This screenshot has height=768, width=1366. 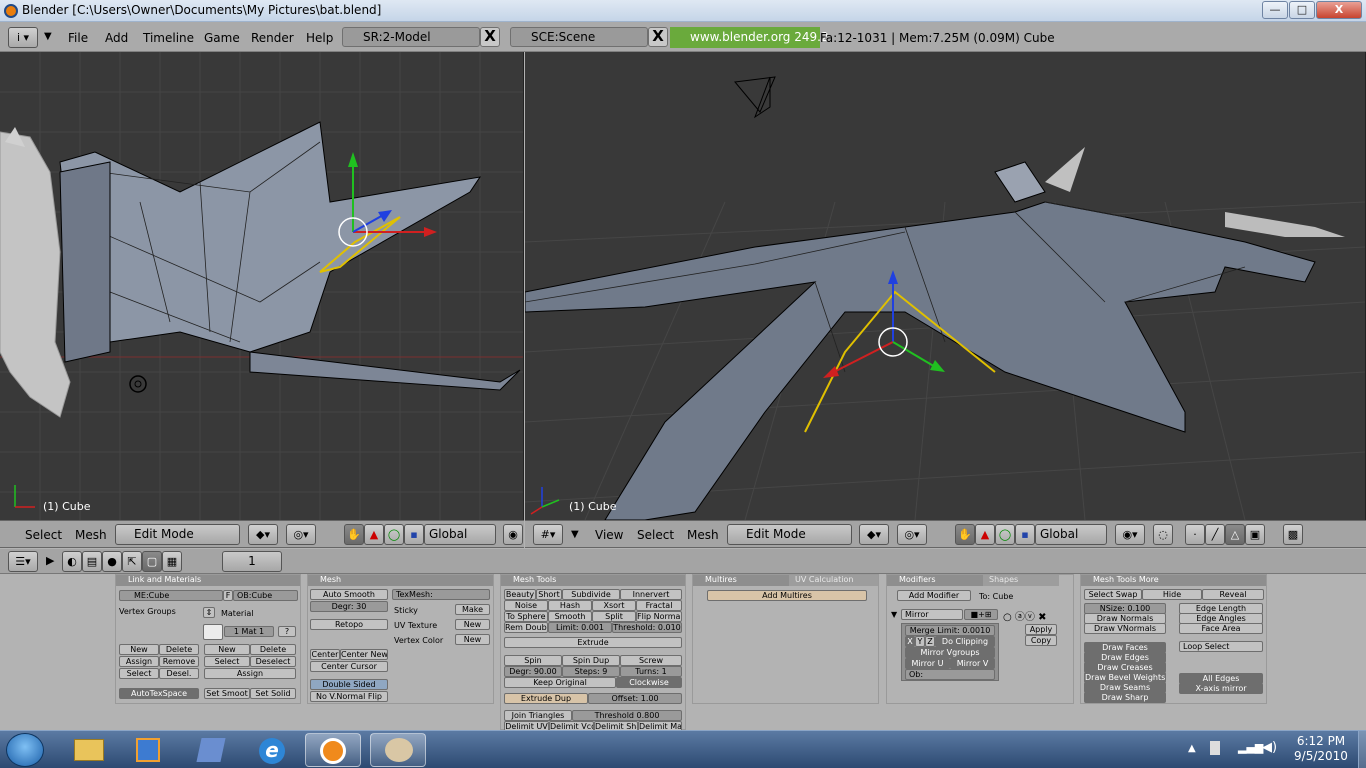 I want to click on logic-context-icon: ◐, so click(x=72, y=561).